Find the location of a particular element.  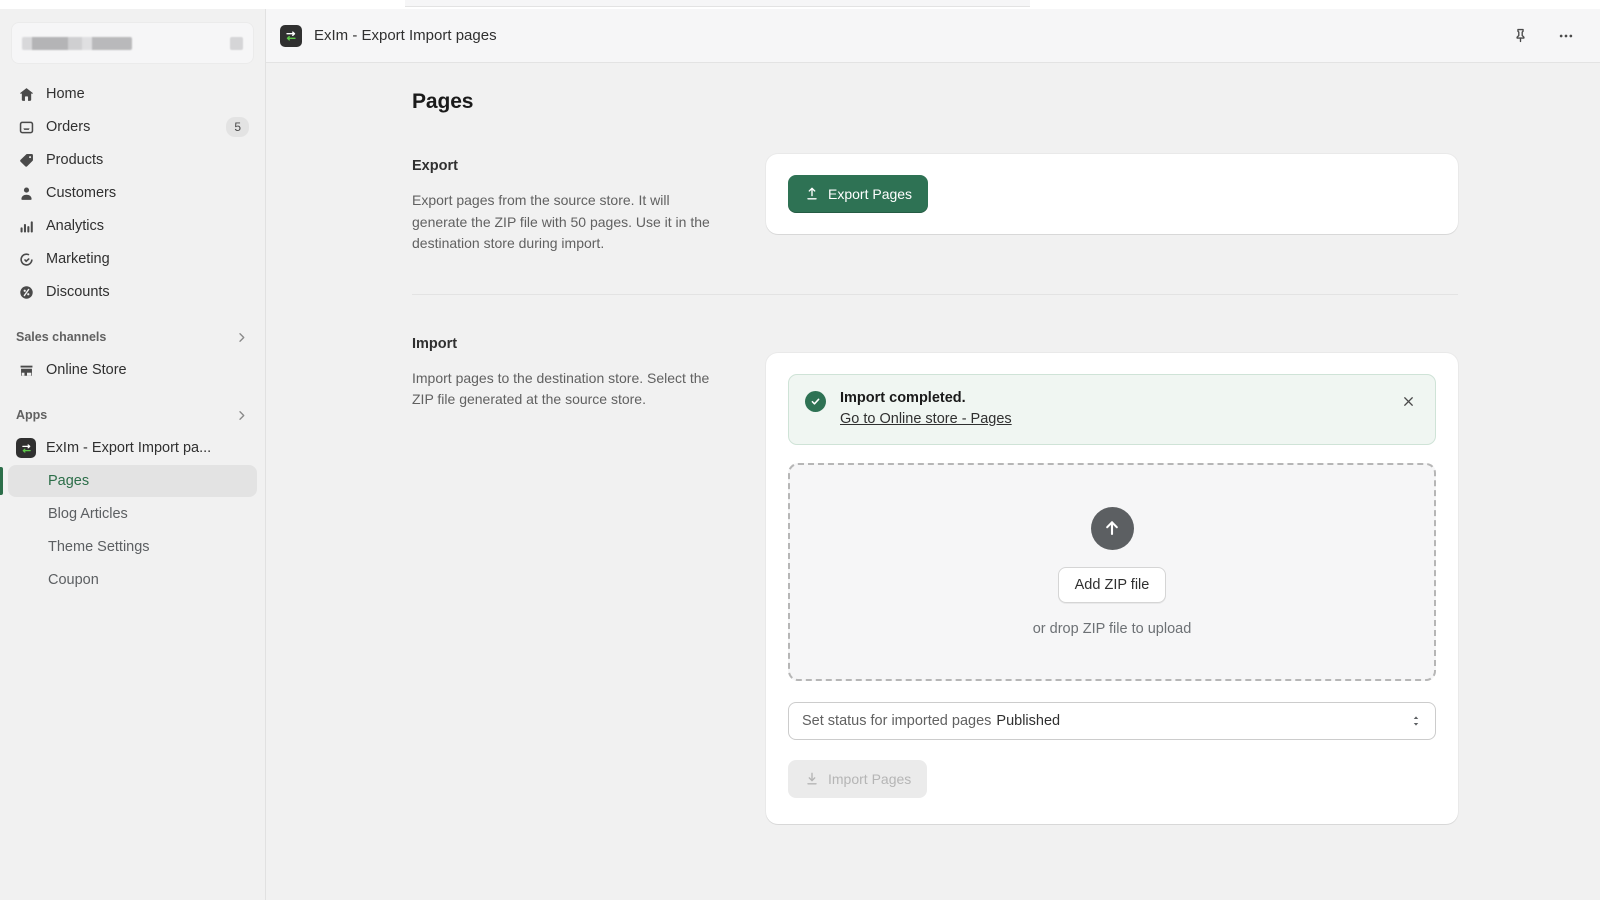

more-horizontal-icon is located at coordinates (1566, 36).